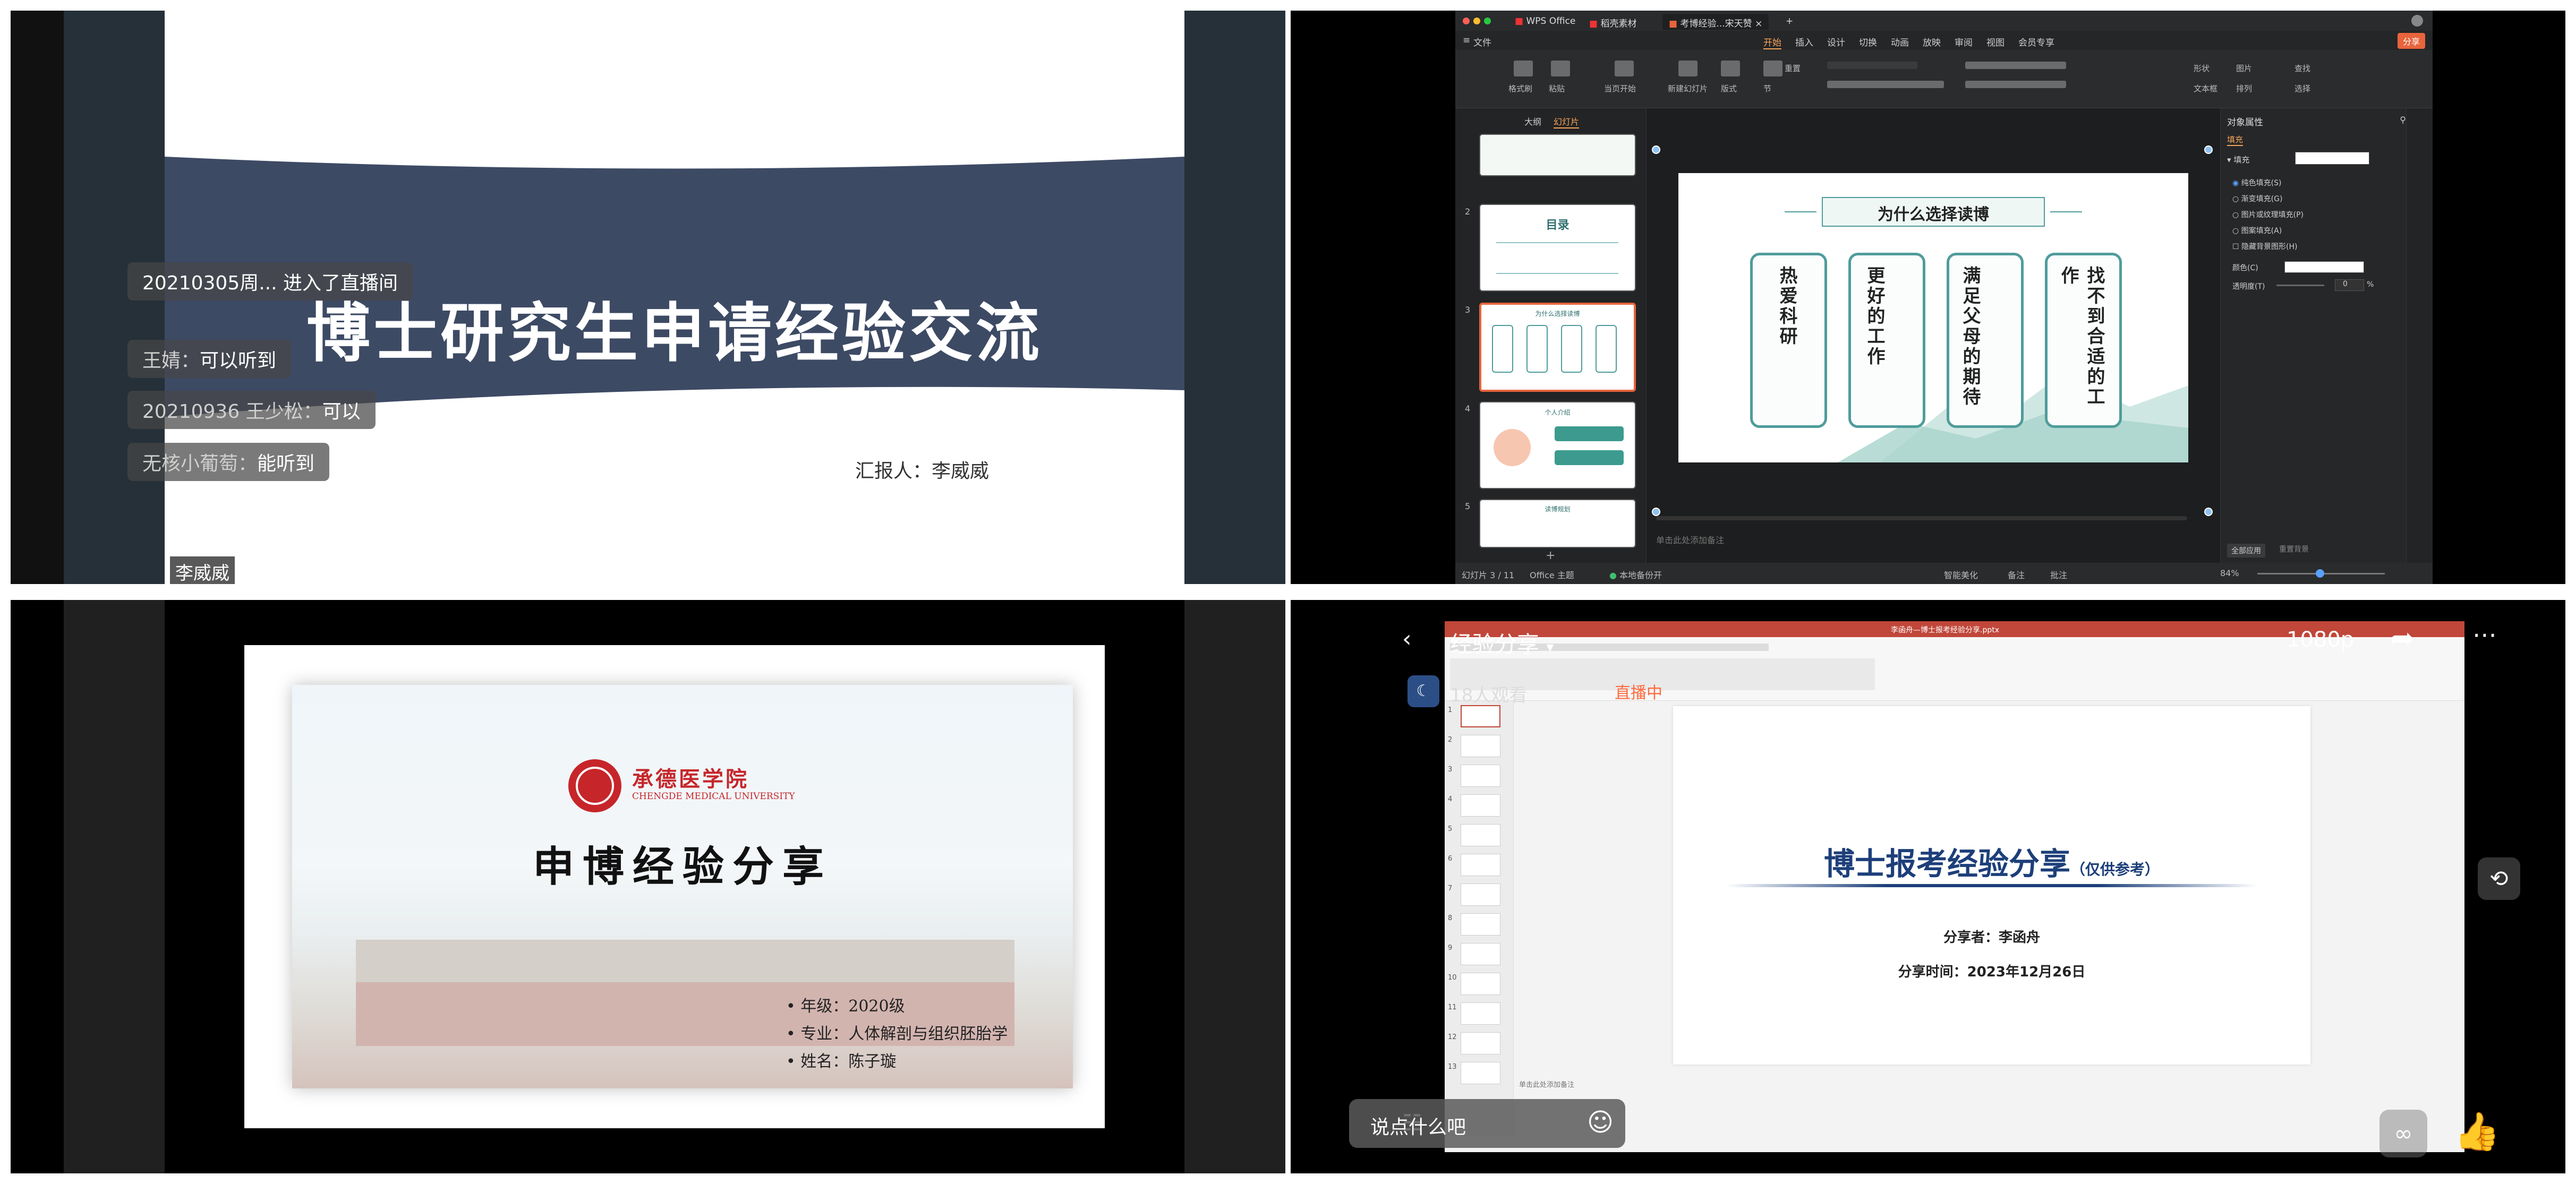 This screenshot has width=2576, height=1184. I want to click on section-icon, so click(1773, 68).